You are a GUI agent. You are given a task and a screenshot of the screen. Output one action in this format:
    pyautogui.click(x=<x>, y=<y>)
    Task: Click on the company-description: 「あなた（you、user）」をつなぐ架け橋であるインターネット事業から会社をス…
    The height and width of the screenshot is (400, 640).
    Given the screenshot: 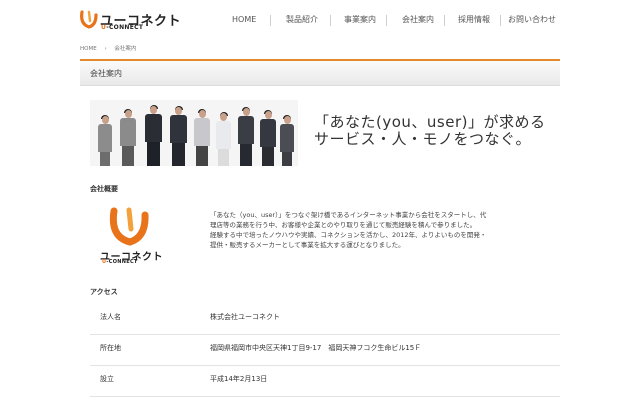 What is the action you would take?
    pyautogui.click(x=380, y=230)
    